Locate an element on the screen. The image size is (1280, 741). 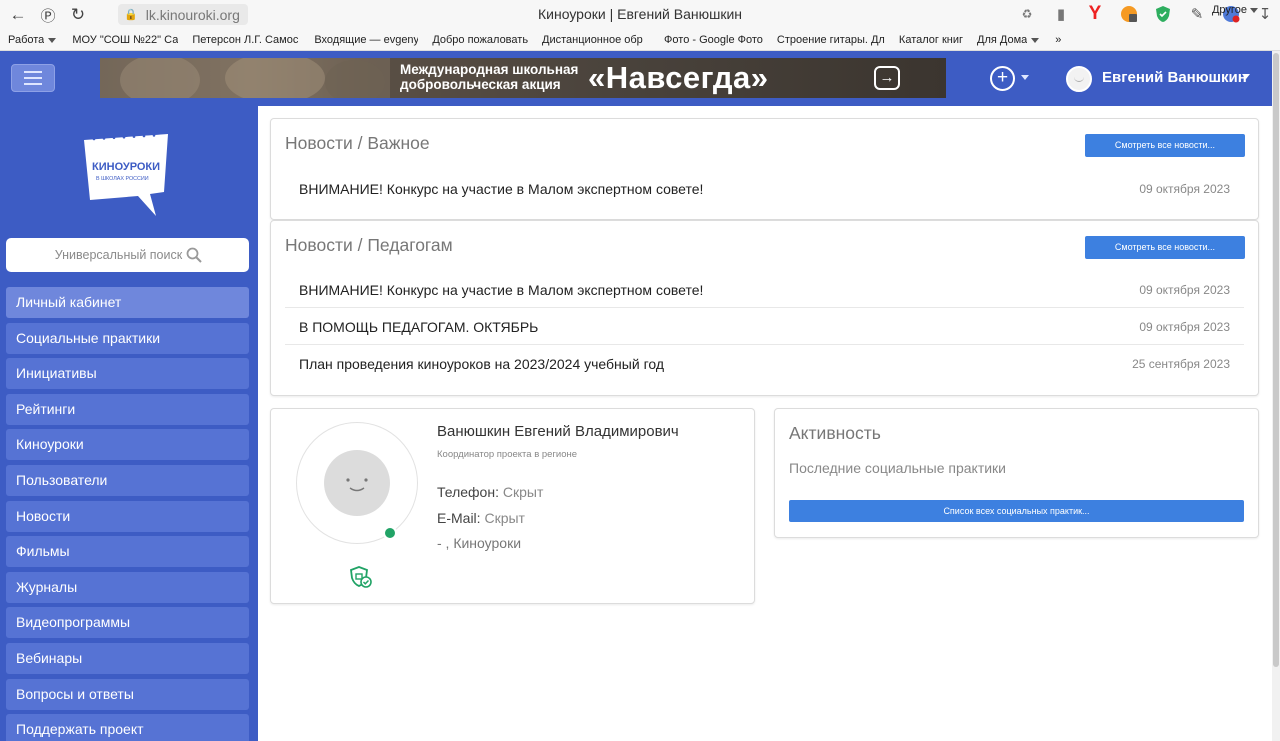
sidebar-item-support: Поддержать проект is located at coordinates (127, 727).